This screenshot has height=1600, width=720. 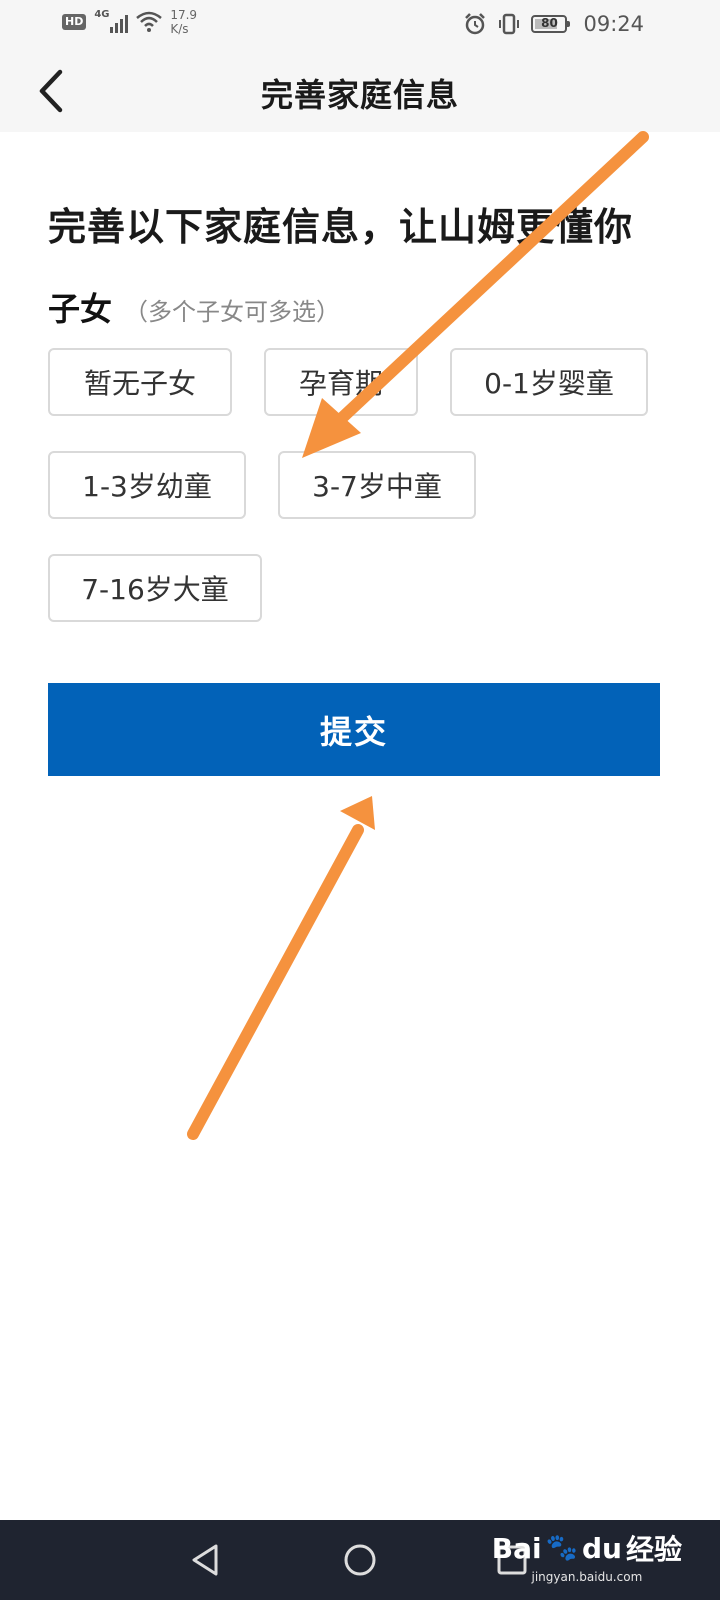 I want to click on status-right: 80 09:24, so click(x=553, y=24).